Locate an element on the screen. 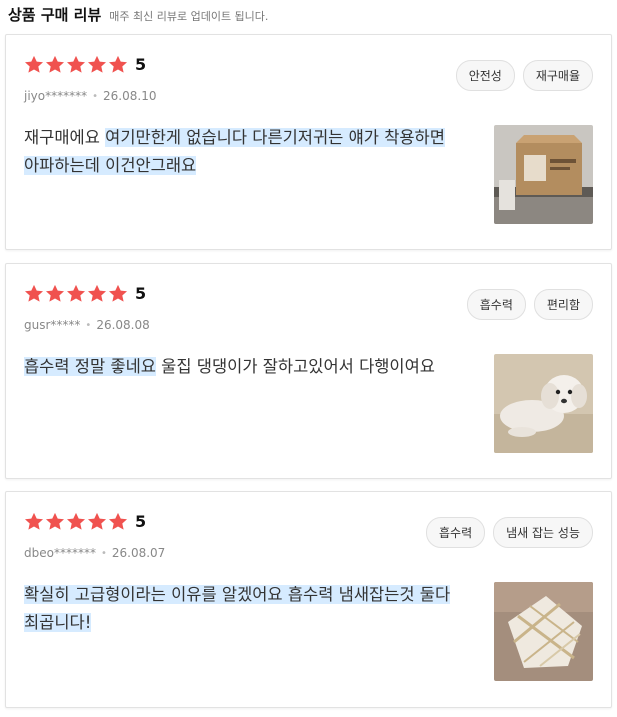 Image resolution: width=617 pixels, height=717 pixels. white-dog-photo-icon is located at coordinates (543, 403).